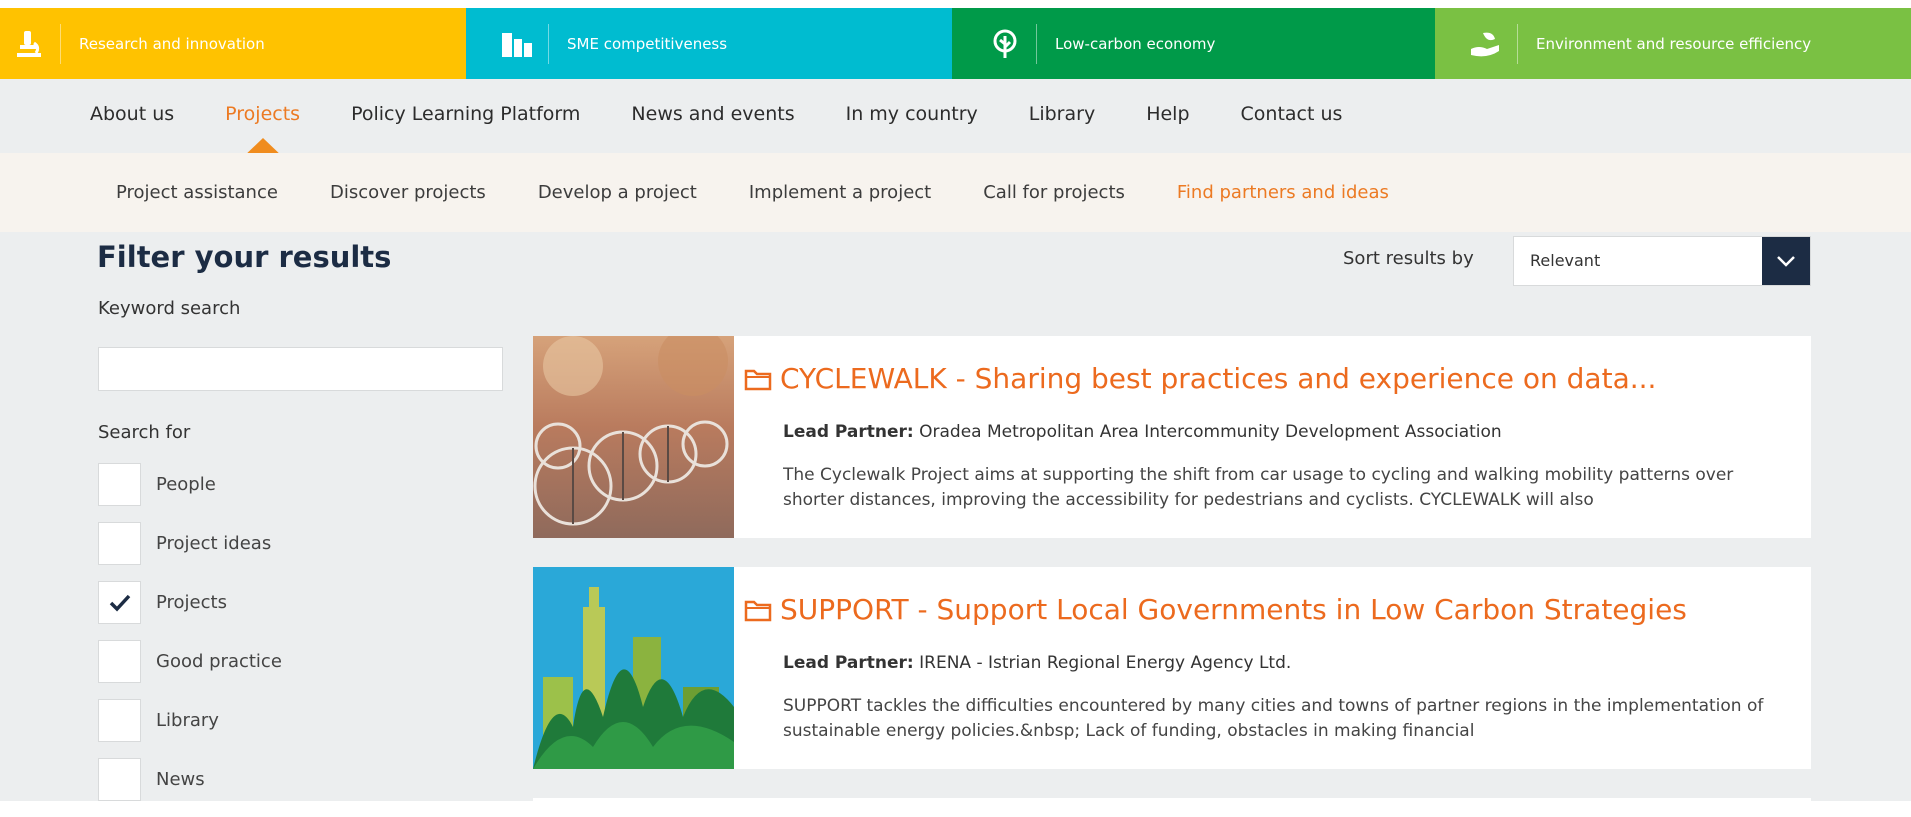  I want to click on chevron-down-icon, so click(1786, 261).